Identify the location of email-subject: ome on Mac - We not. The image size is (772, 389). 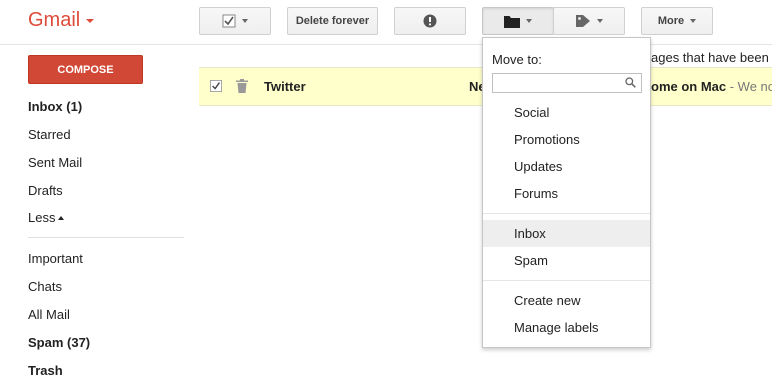
(711, 86).